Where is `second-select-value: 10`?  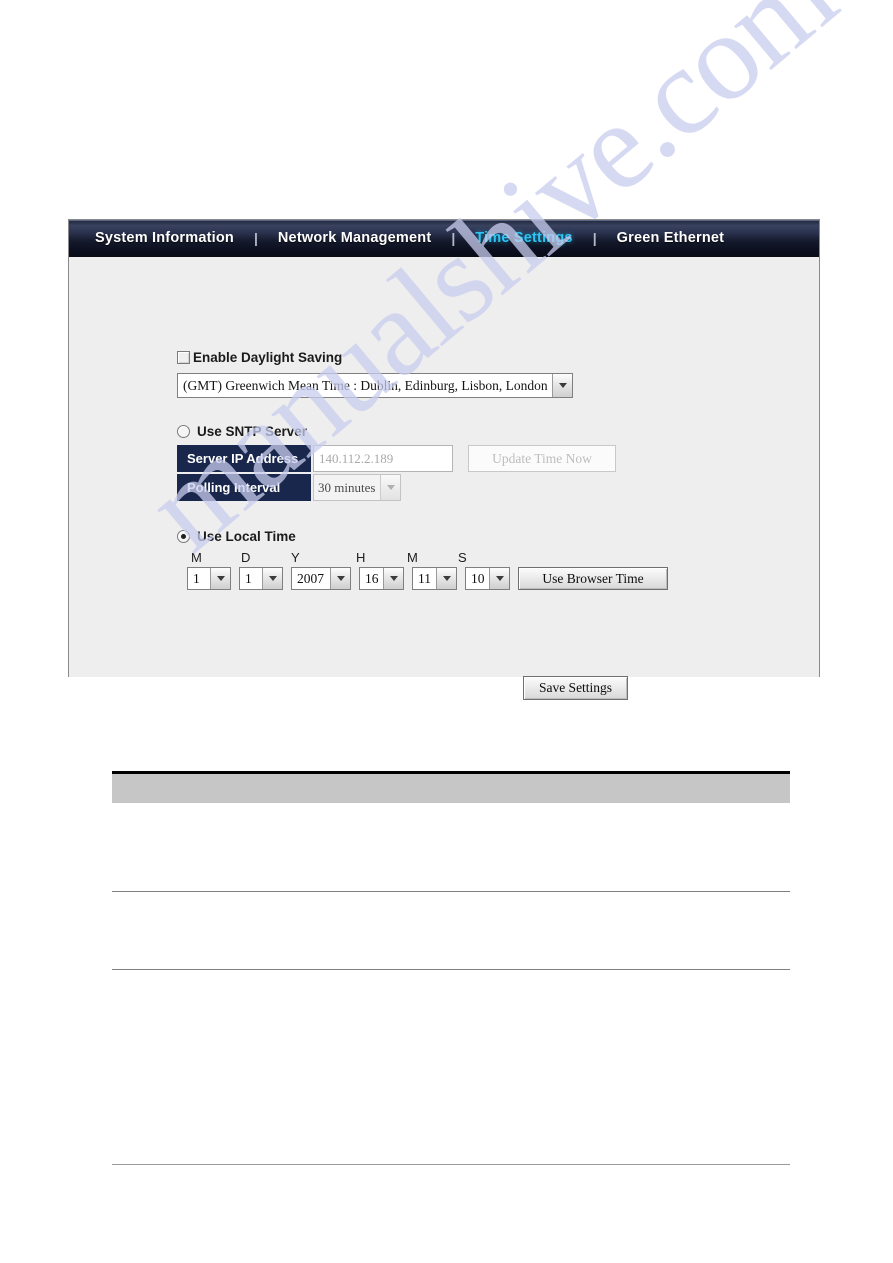 second-select-value: 10 is located at coordinates (478, 578).